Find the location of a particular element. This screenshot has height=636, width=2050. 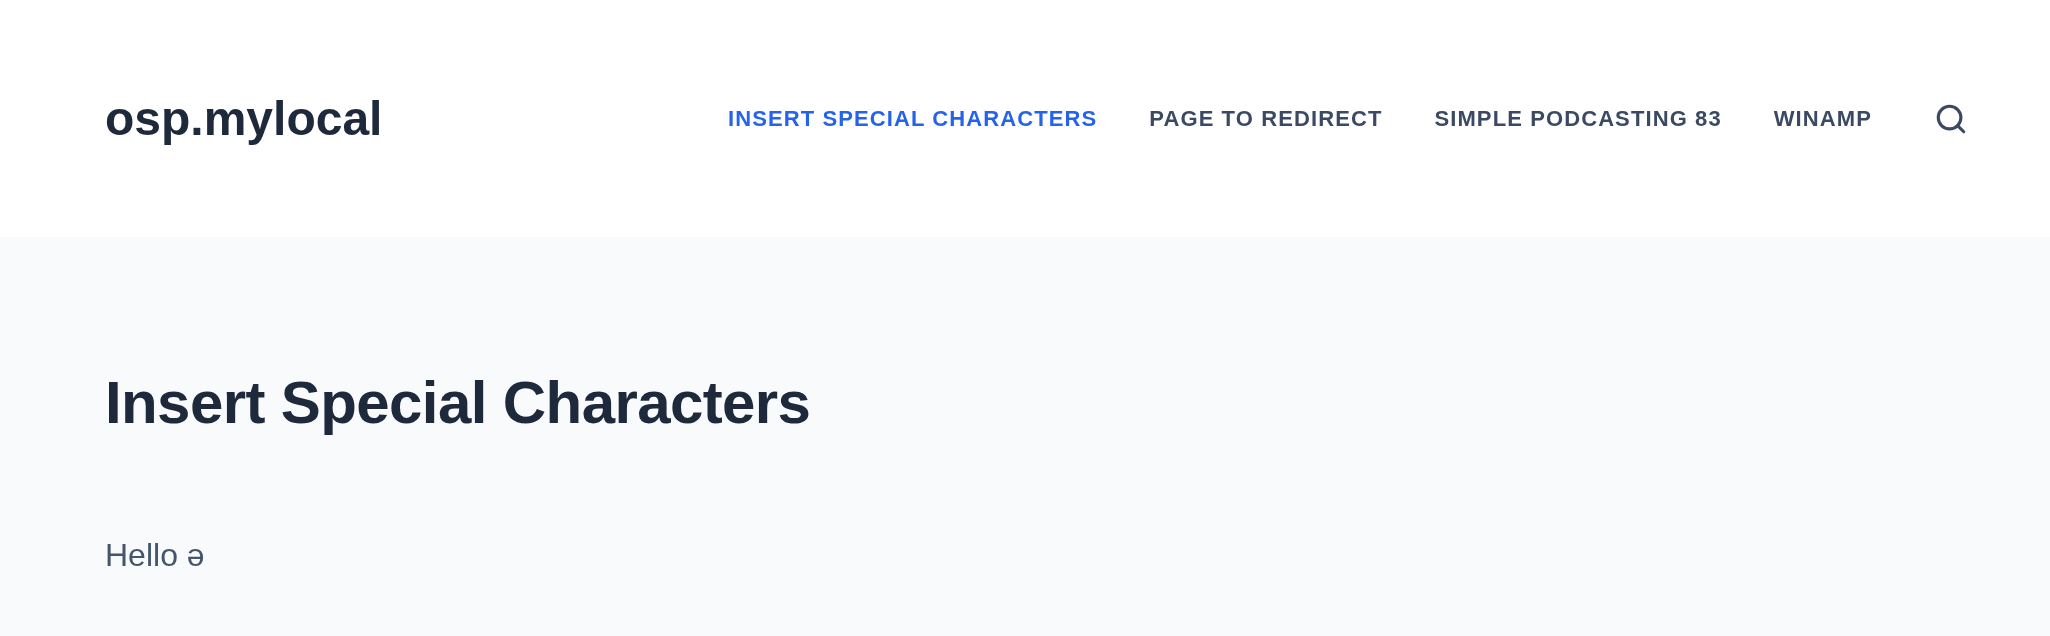

nav-link: PAGE TO REDIRECT is located at coordinates (1266, 118).